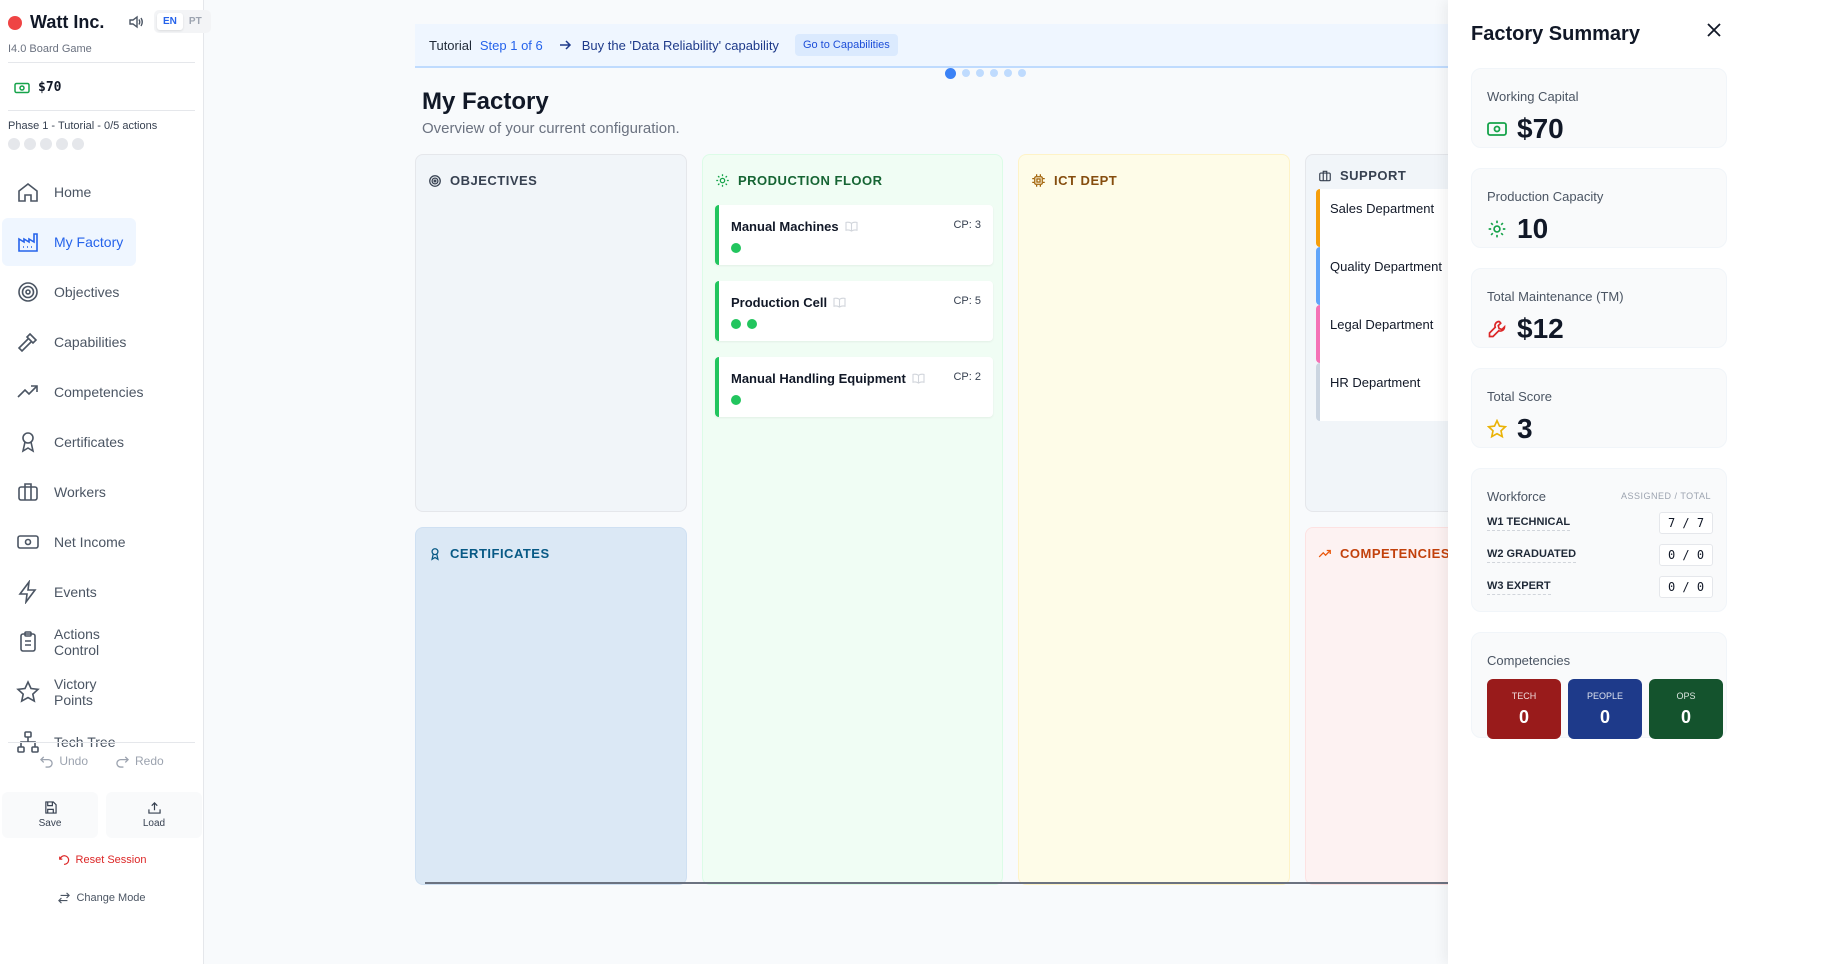 The width and height of the screenshot is (1846, 964). I want to click on total-maintenance-value: $12, so click(1540, 328).